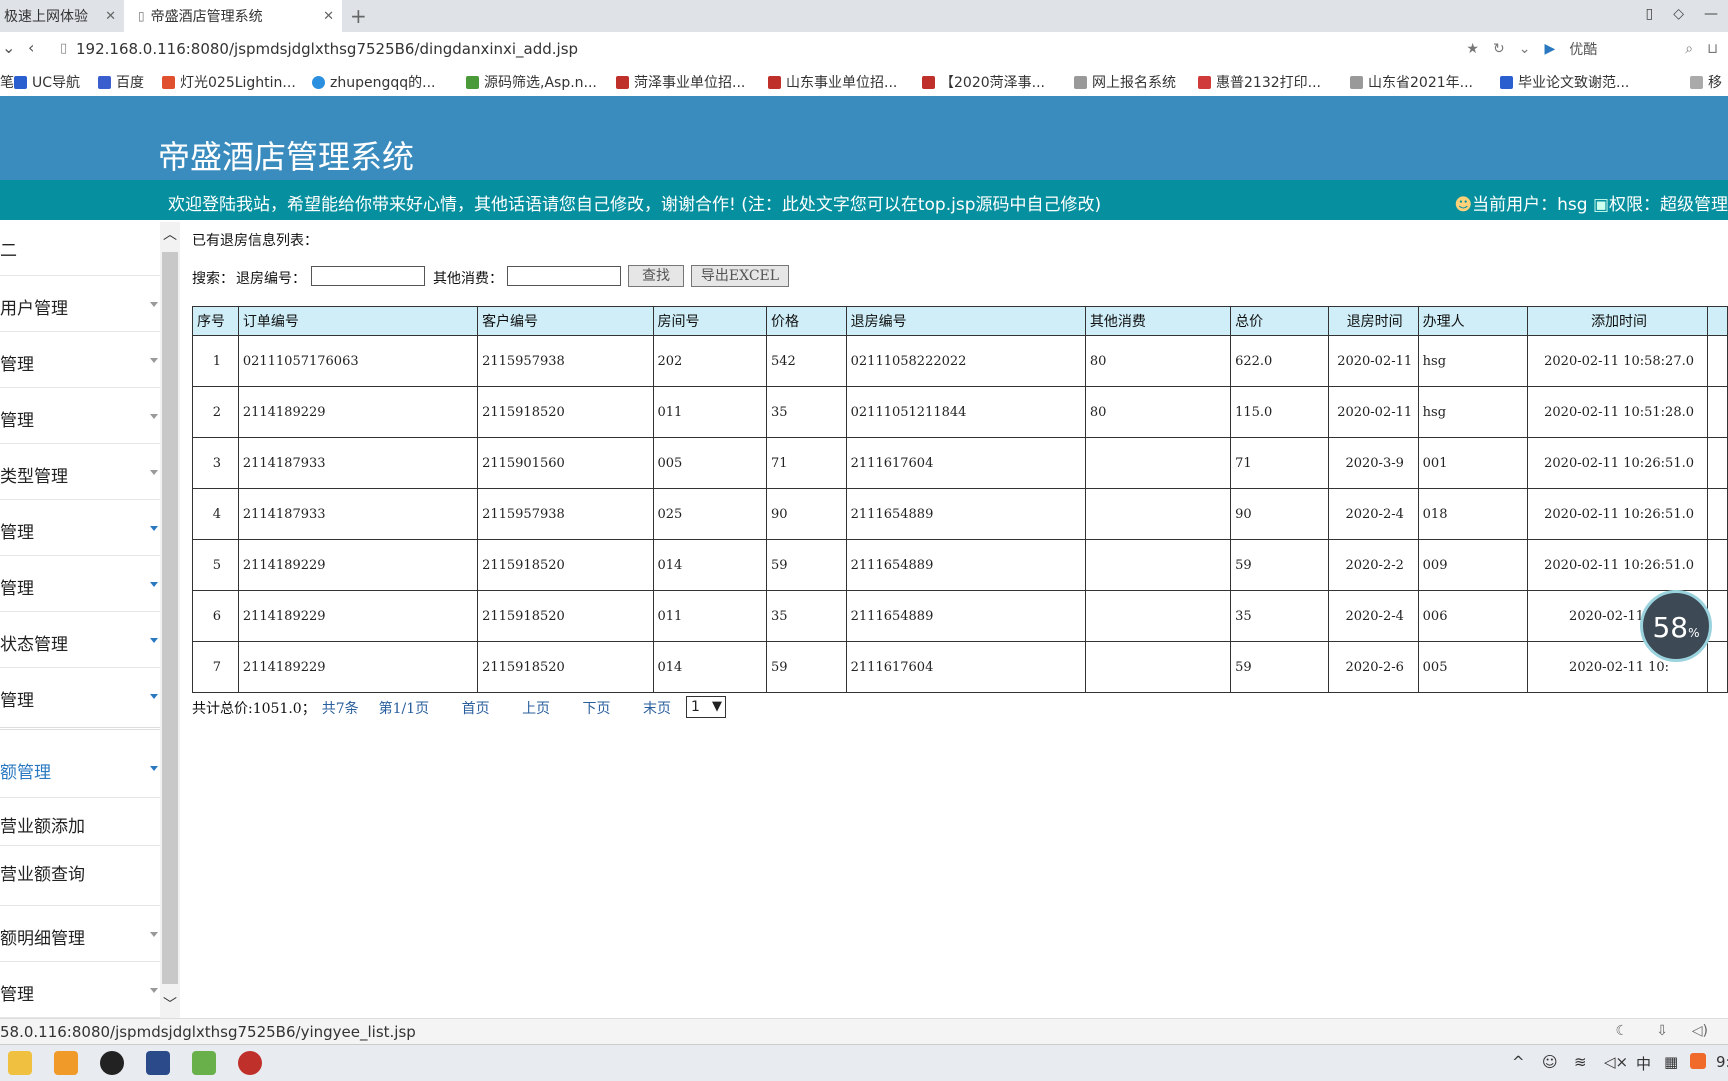 The width and height of the screenshot is (1728, 1081). Describe the element at coordinates (1700, 1031) in the screenshot. I see `volume-icon: ◁)` at that location.